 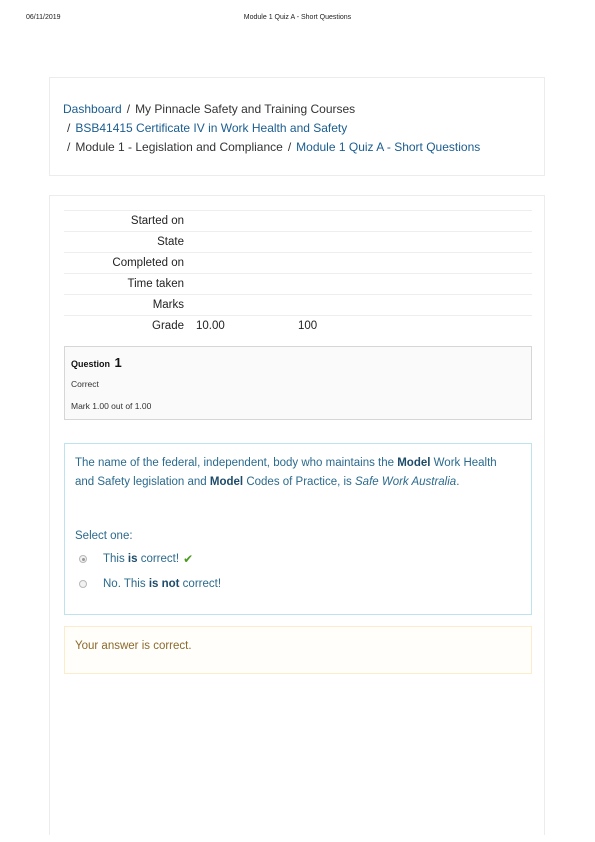 I want to click on question-text-part: ., so click(x=458, y=482).